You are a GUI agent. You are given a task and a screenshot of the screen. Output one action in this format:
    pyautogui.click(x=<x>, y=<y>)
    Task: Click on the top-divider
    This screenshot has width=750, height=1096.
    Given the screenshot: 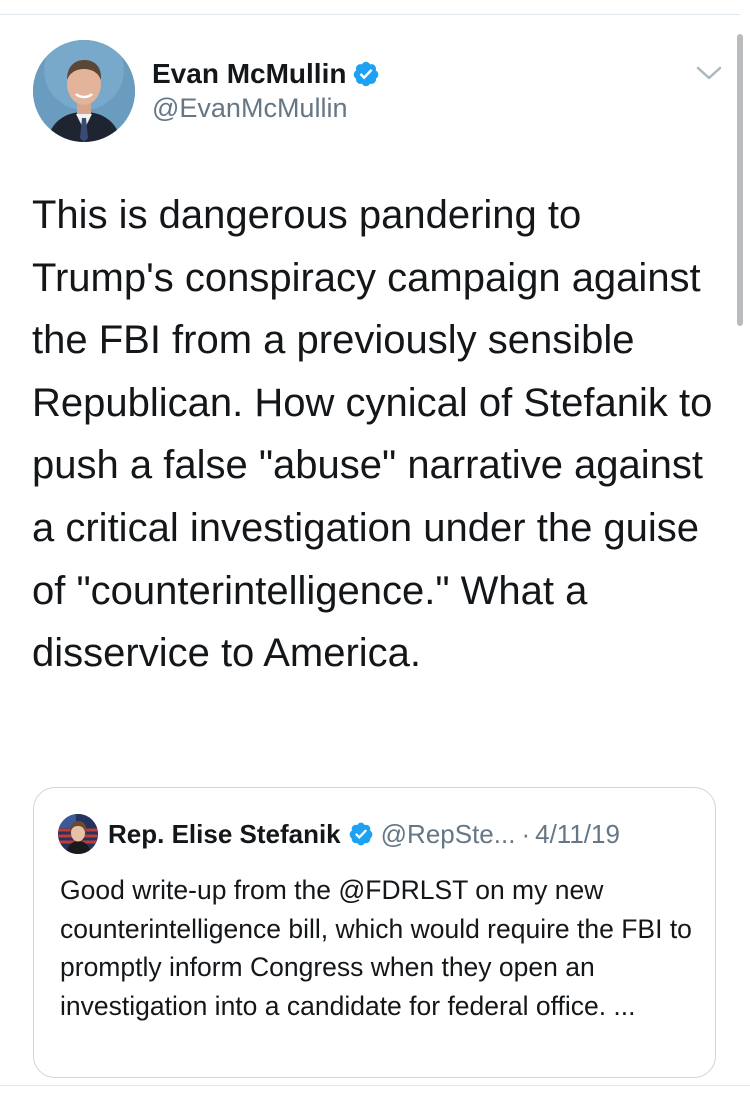 What is the action you would take?
    pyautogui.click(x=370, y=14)
    